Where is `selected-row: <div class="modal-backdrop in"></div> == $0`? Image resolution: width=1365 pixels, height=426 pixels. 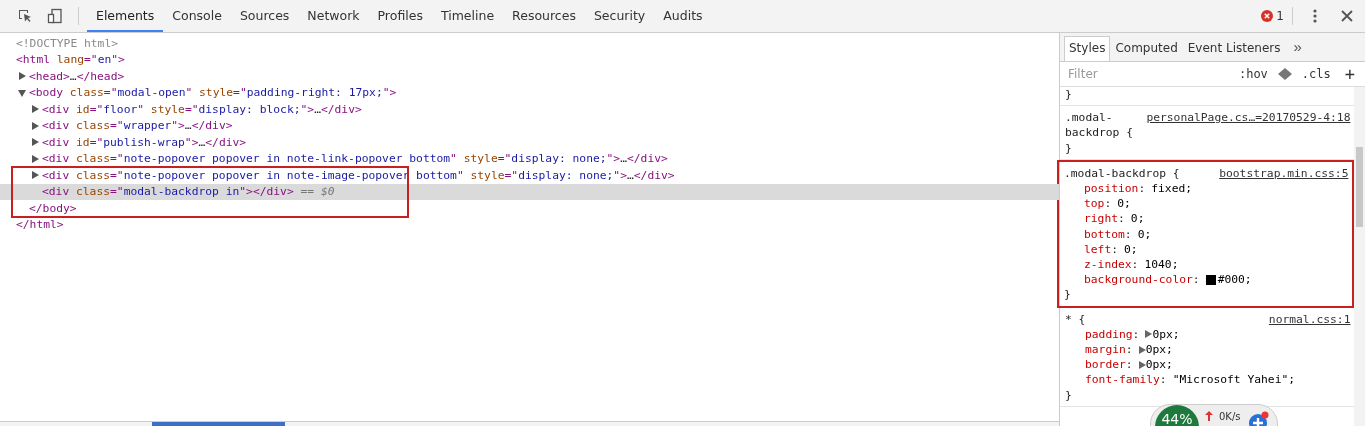
selected-row: <div class="modal-backdrop in"></div> == $0 is located at coordinates (529, 191).